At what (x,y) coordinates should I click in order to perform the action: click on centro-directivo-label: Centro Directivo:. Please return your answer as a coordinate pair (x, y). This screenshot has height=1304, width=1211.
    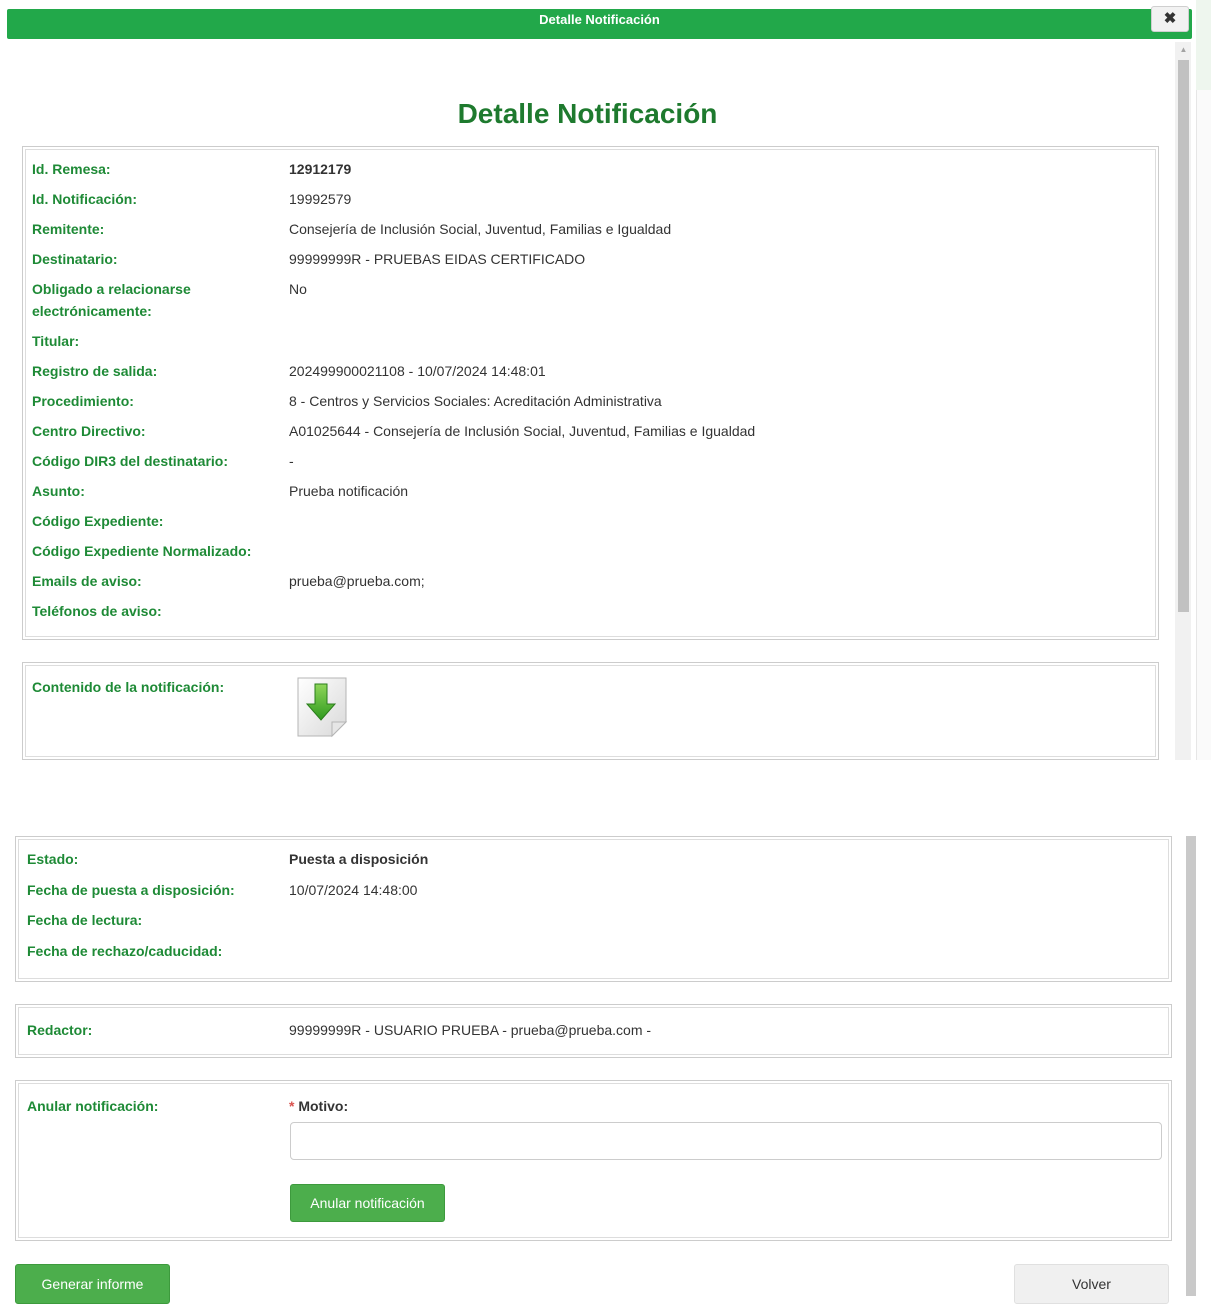
    Looking at the image, I should click on (89, 431).